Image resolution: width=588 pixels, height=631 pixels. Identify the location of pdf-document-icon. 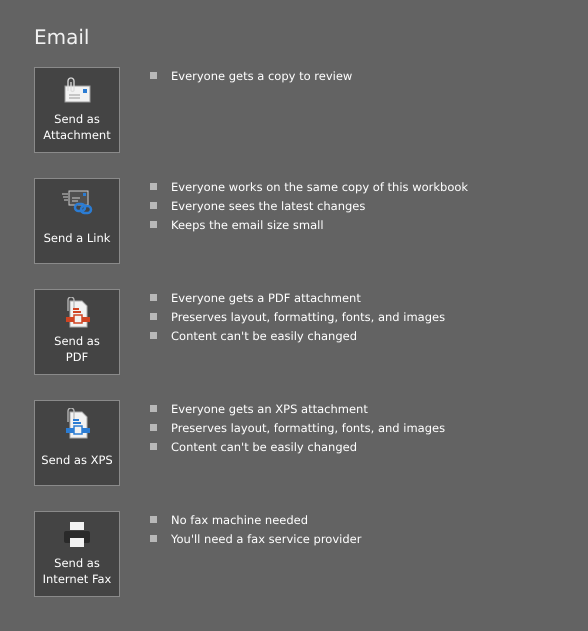
(77, 313).